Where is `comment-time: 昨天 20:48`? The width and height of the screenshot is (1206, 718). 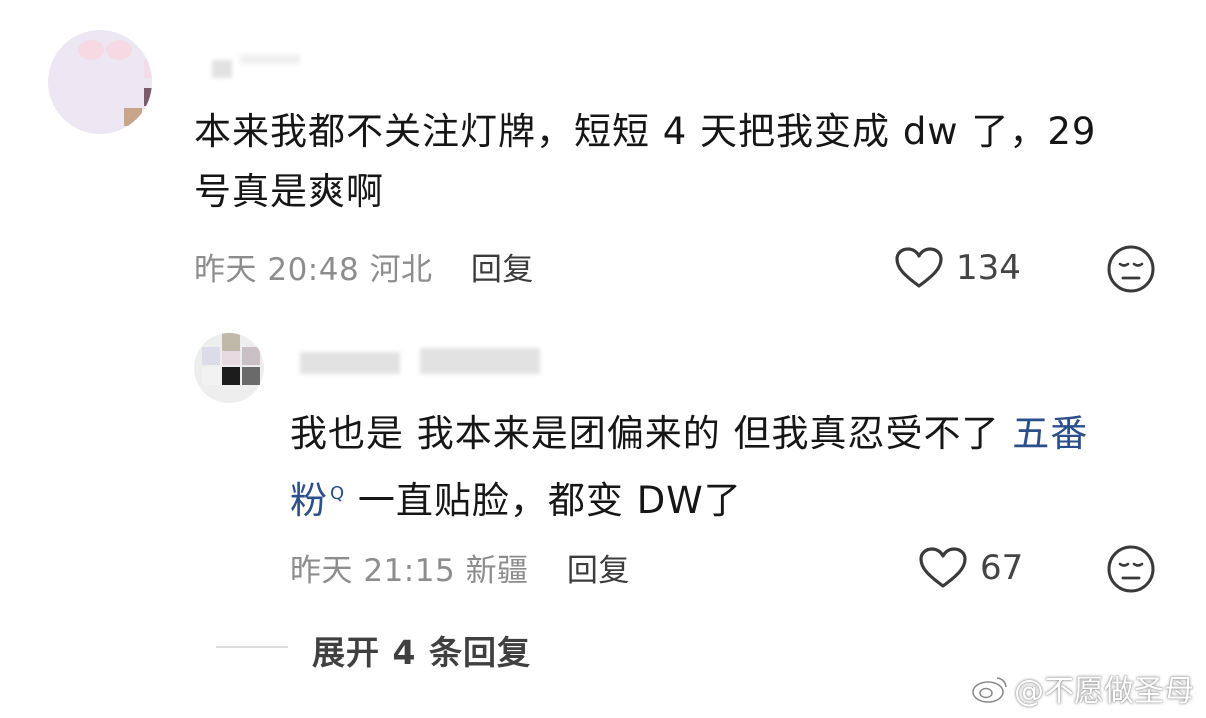
comment-time: 昨天 20:48 is located at coordinates (277, 270).